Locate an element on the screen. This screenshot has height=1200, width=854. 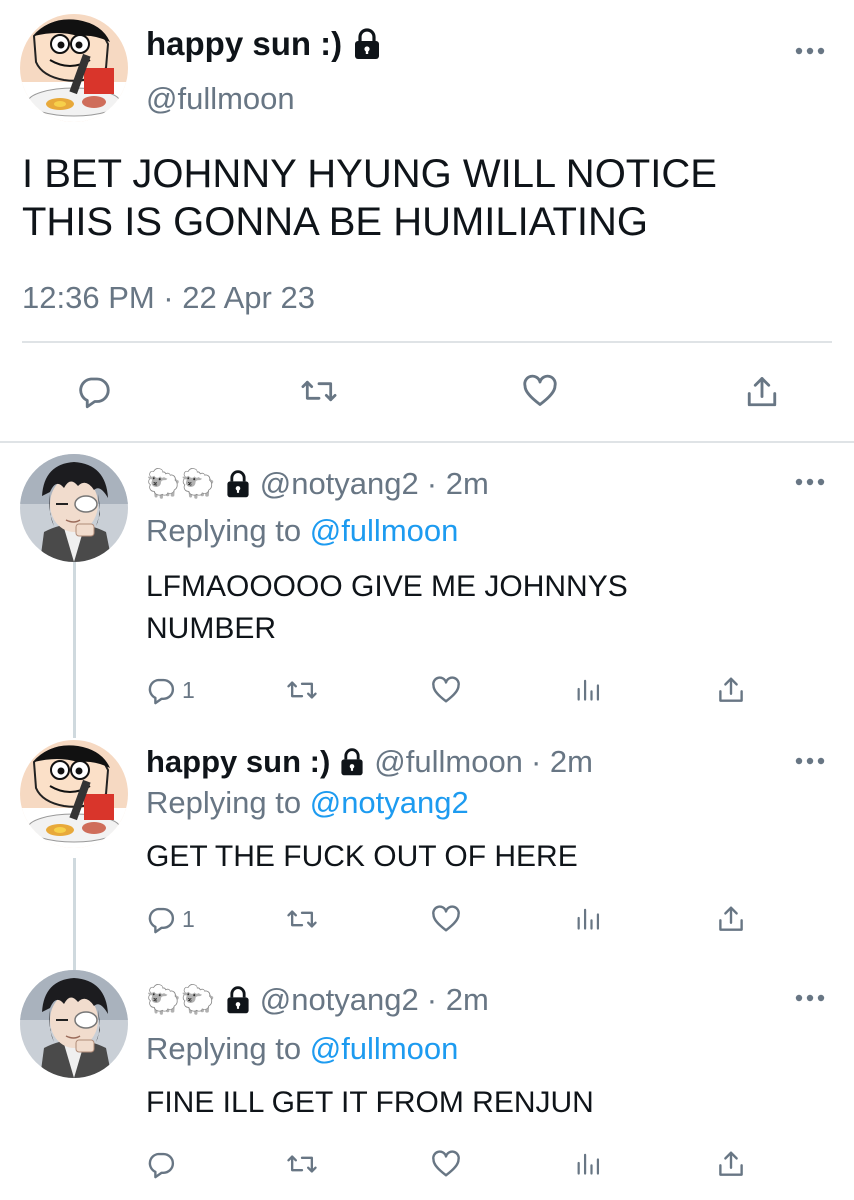
tweet-text-line: LFMAOOOOO GIVE ME JOHNNYS is located at coordinates (387, 586).